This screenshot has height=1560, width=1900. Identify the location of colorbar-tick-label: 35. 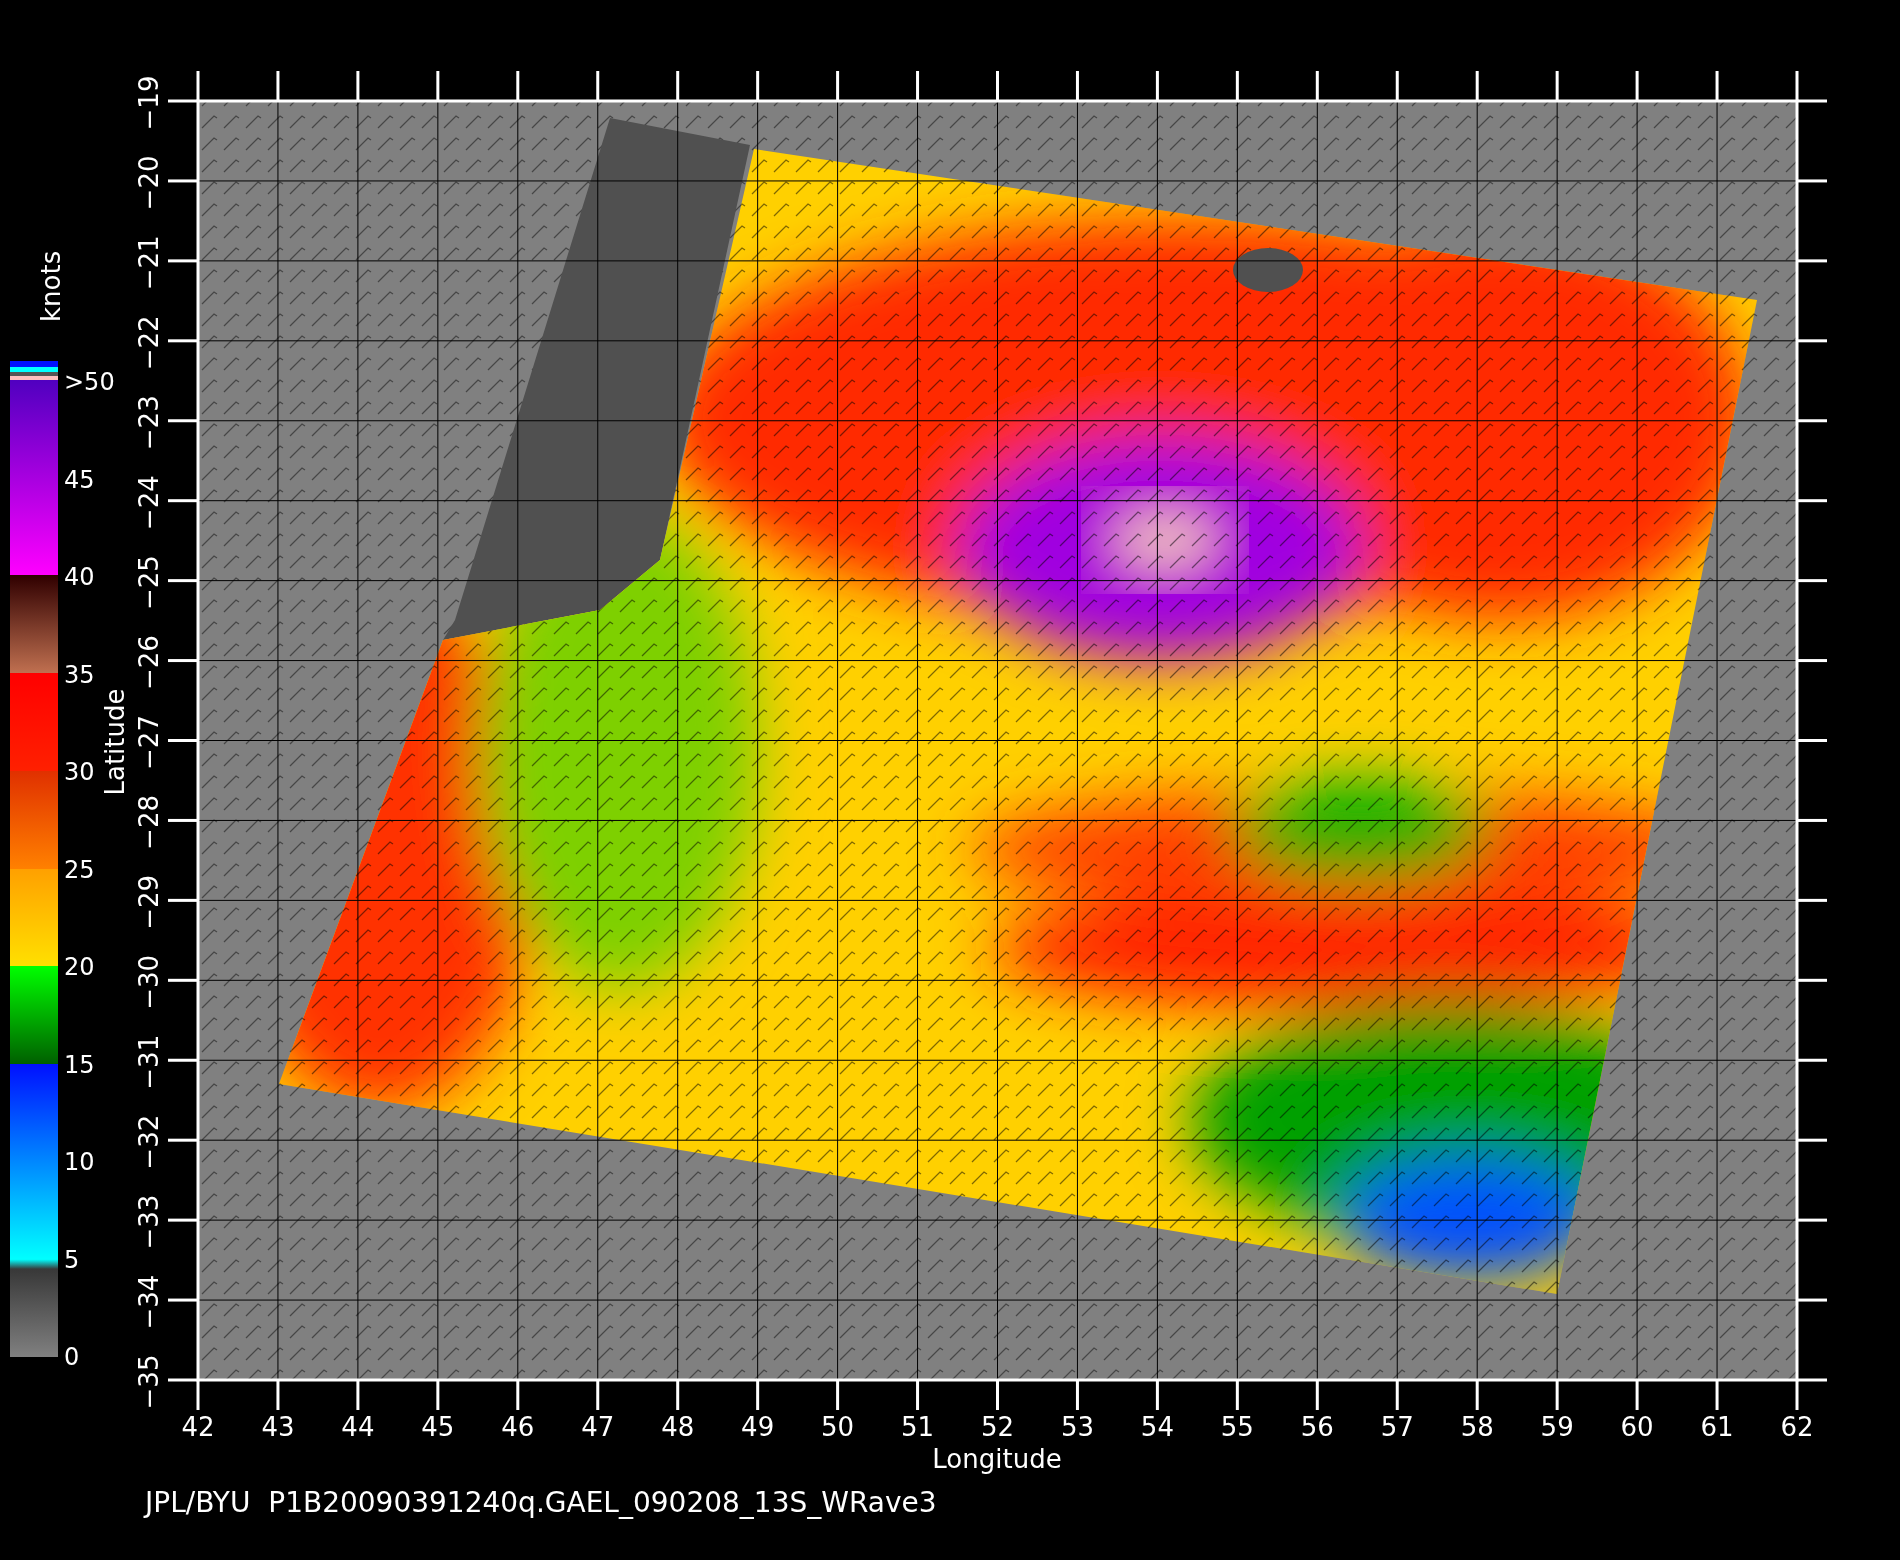
(79, 674).